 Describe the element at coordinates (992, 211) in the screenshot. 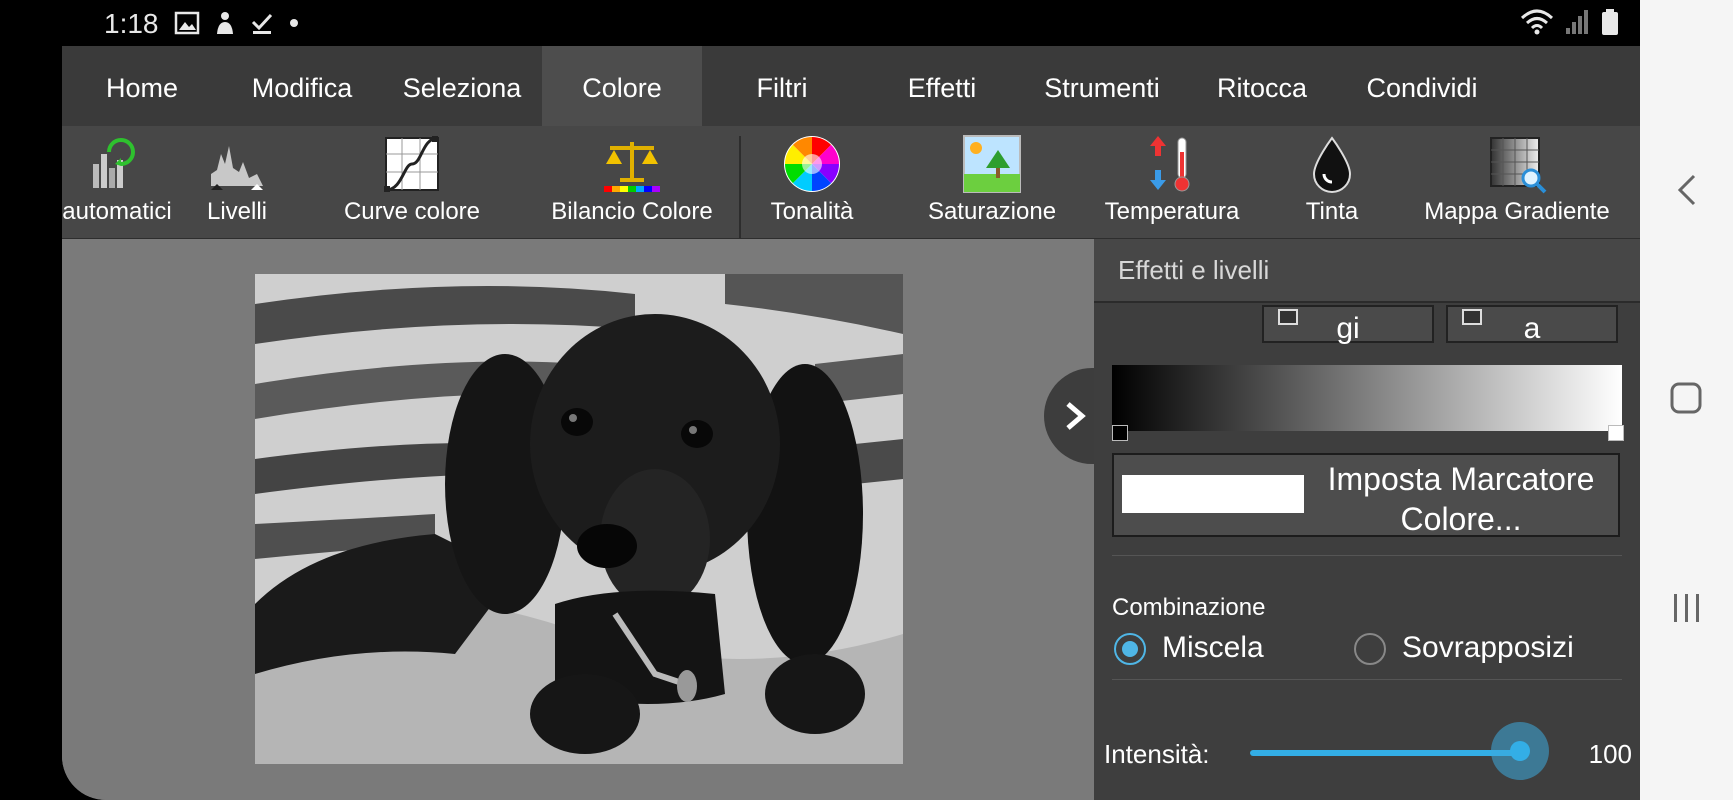

I see `tool-label: Saturazione` at that location.